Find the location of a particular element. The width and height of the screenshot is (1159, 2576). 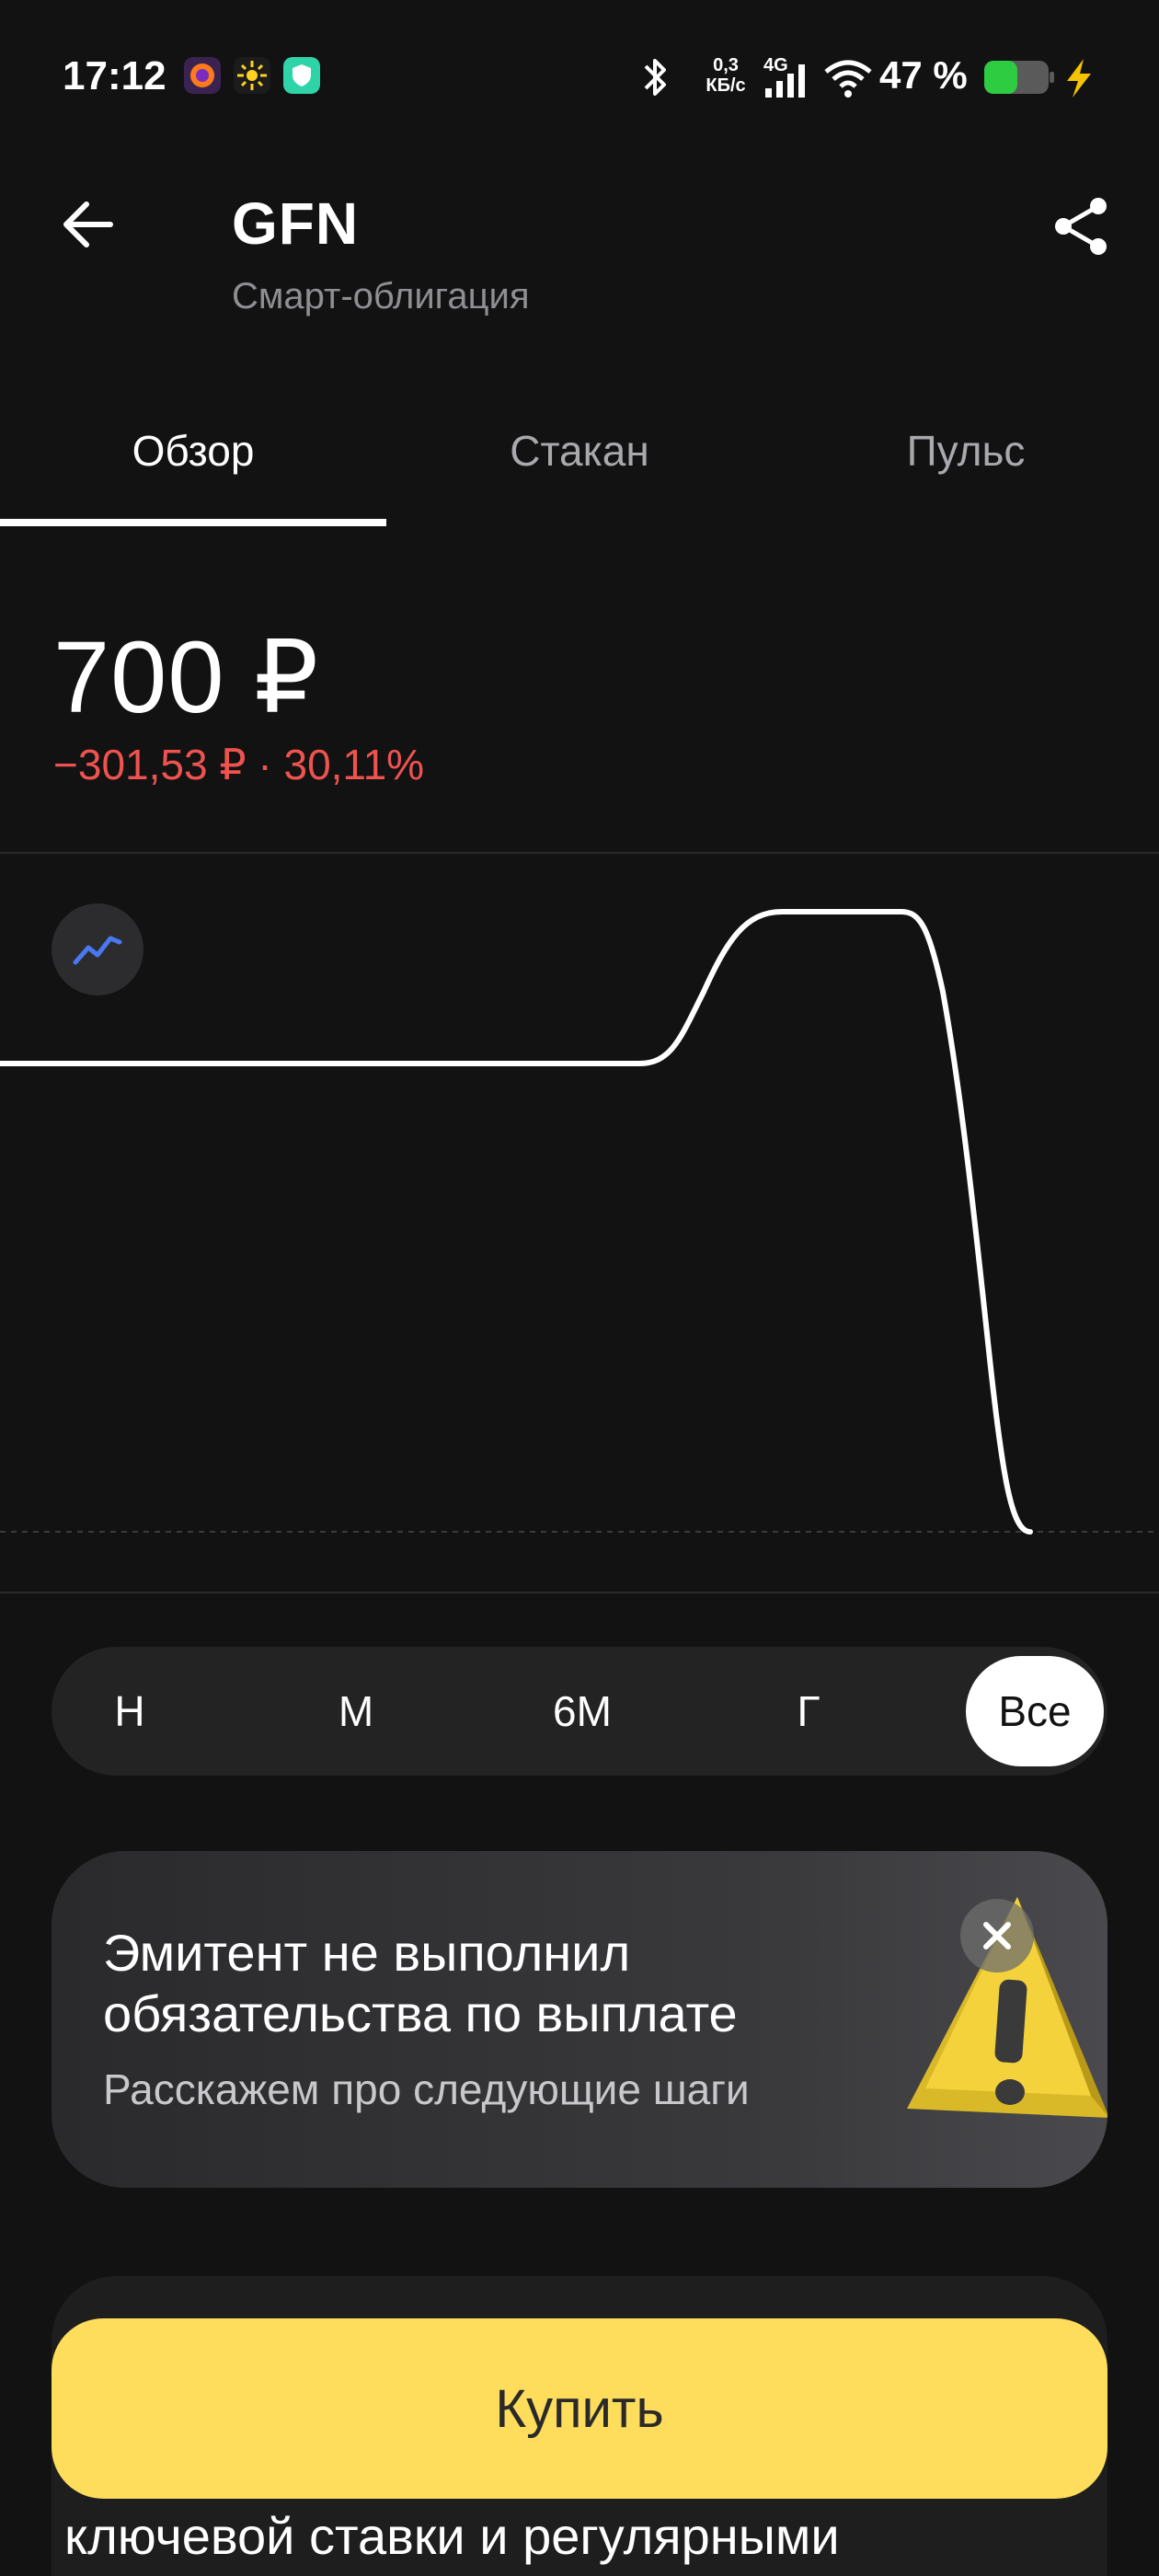

price-change: −301,53 ₽ · 30,11% is located at coordinates (239, 764).